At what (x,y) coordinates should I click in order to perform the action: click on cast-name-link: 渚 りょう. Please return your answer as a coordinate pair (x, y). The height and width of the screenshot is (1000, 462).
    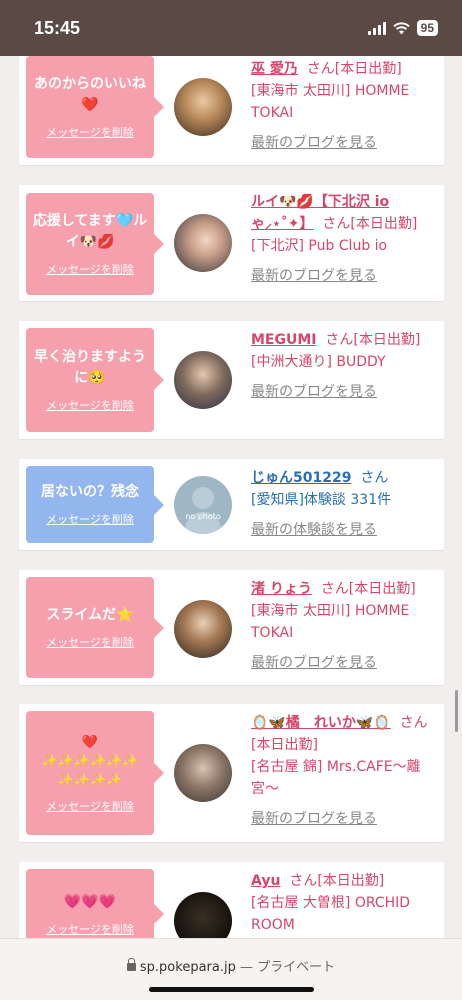
    Looking at the image, I should click on (281, 589).